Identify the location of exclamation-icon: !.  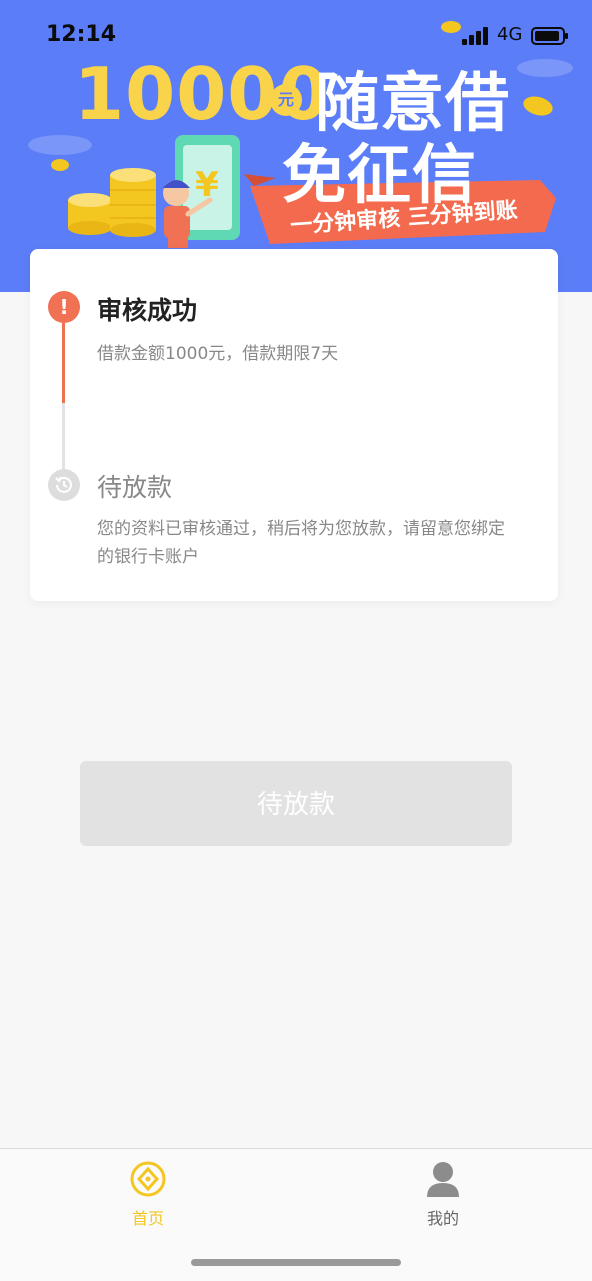
(64, 307).